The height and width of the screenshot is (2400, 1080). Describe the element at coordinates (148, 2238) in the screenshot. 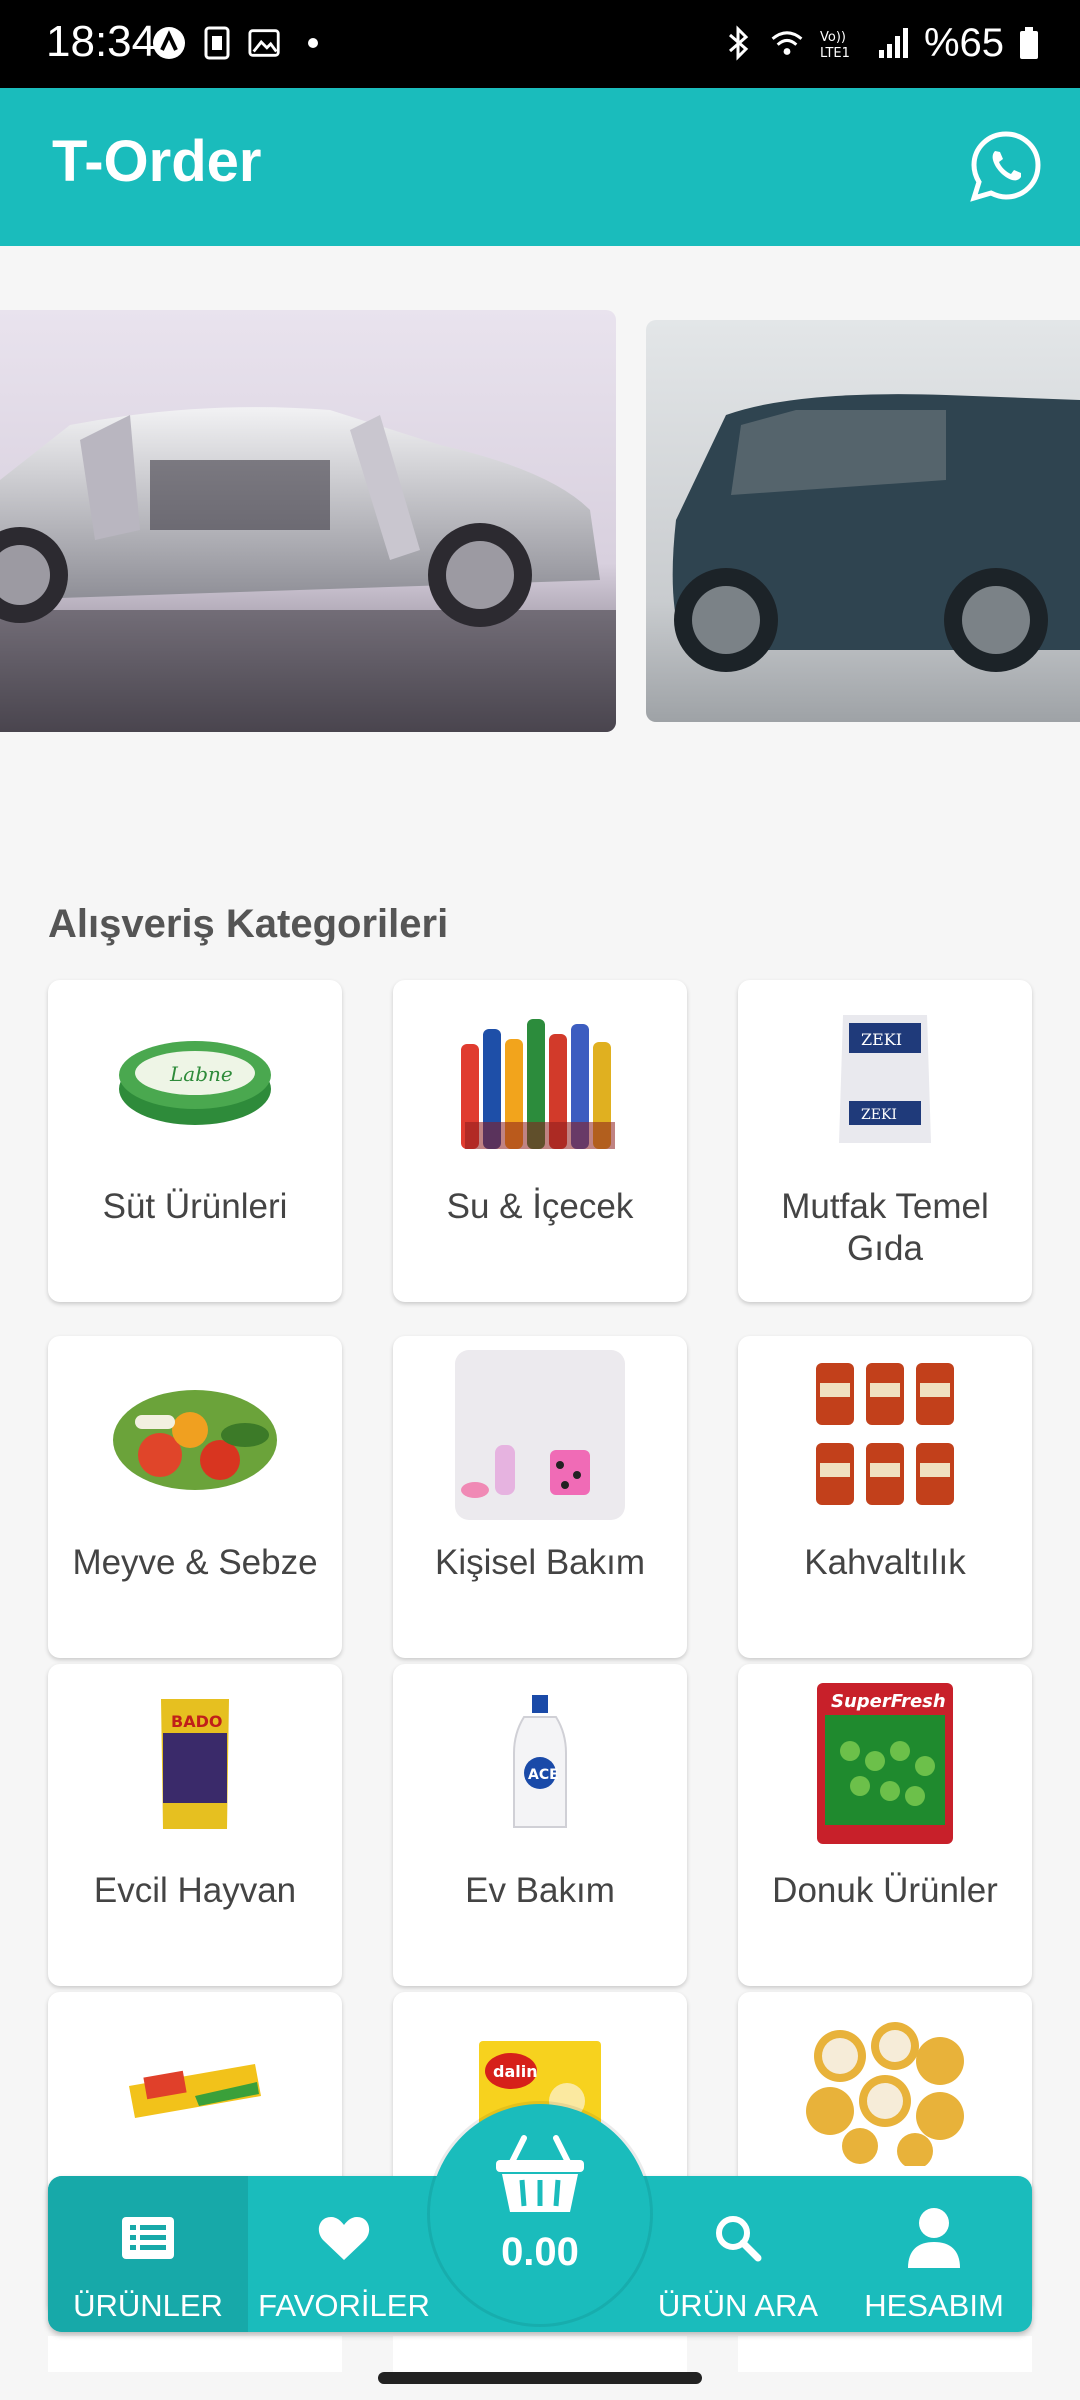

I see `products-list-icon` at that location.